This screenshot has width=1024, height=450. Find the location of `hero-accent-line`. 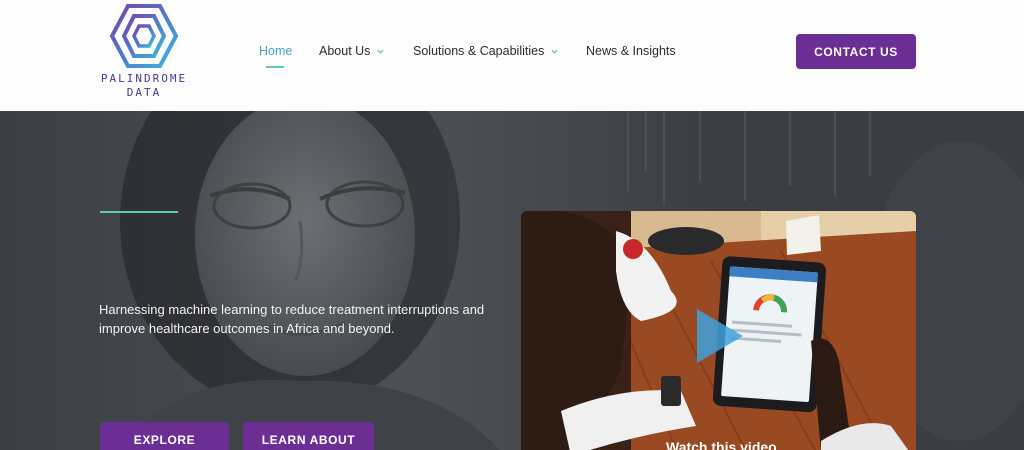

hero-accent-line is located at coordinates (139, 212).